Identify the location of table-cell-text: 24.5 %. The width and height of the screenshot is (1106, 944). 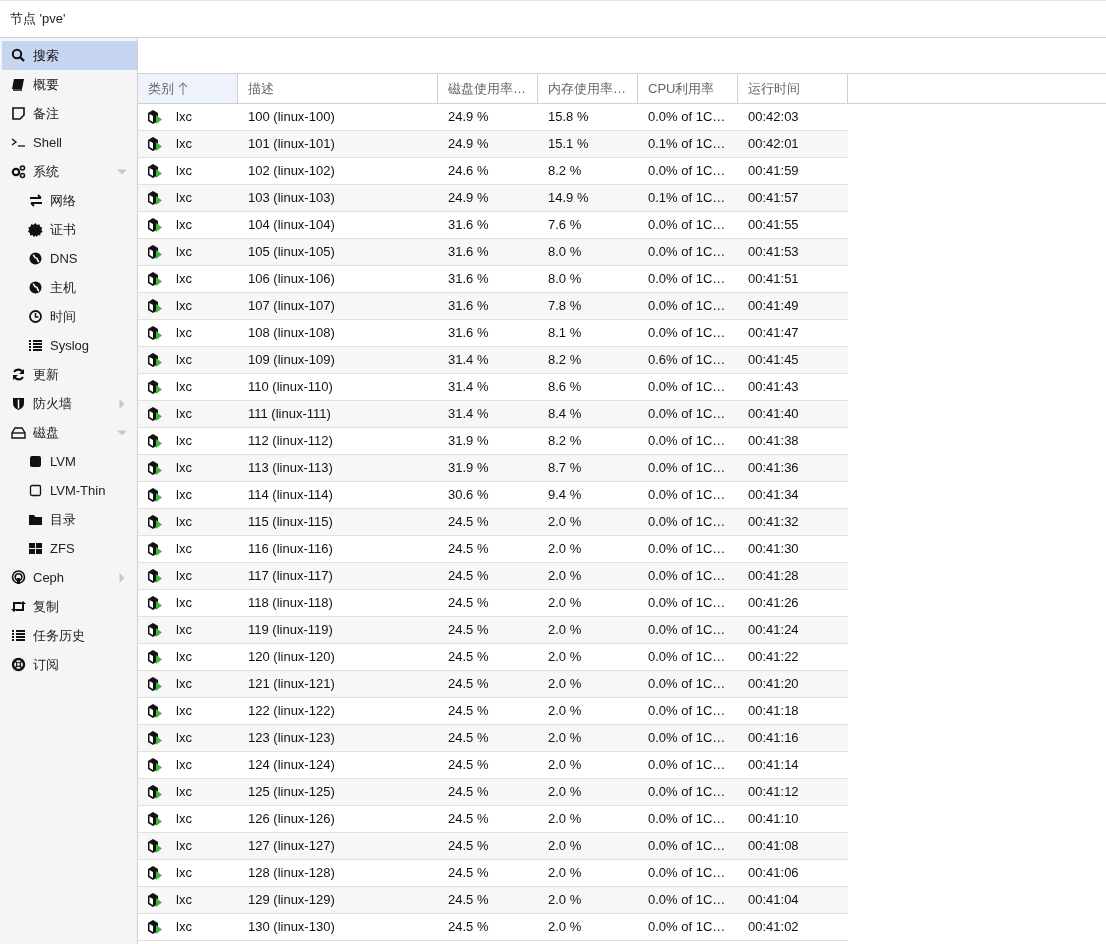
(468, 657).